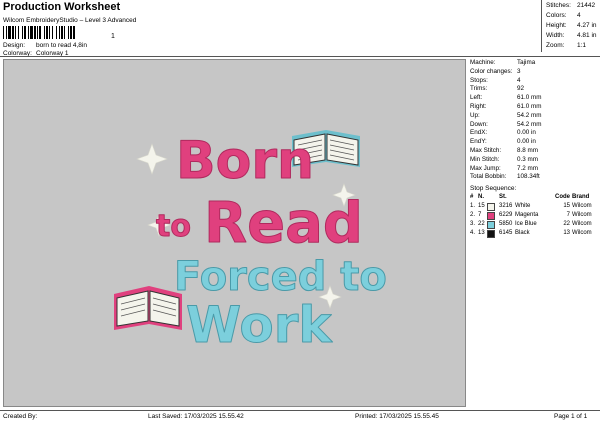 Image resolution: width=600 pixels, height=424 pixels. I want to click on design-text-forced-to: Forced to, so click(280, 277).